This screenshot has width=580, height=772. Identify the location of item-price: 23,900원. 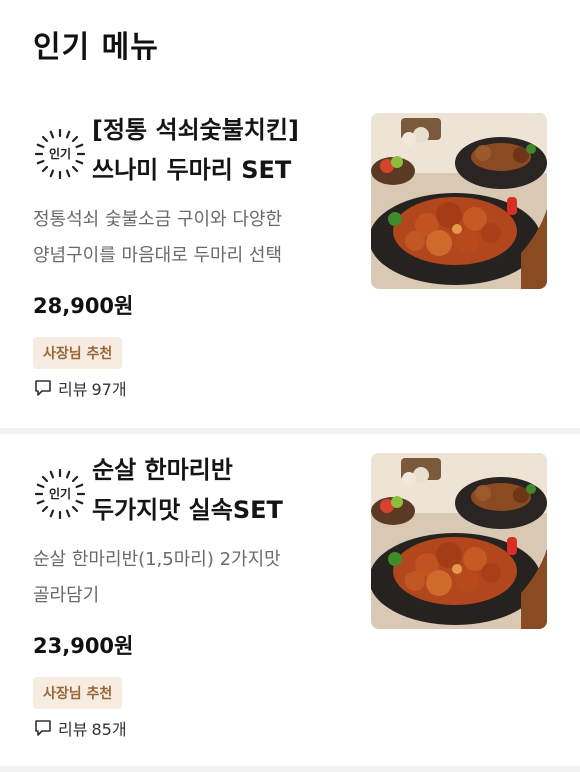
(83, 646).